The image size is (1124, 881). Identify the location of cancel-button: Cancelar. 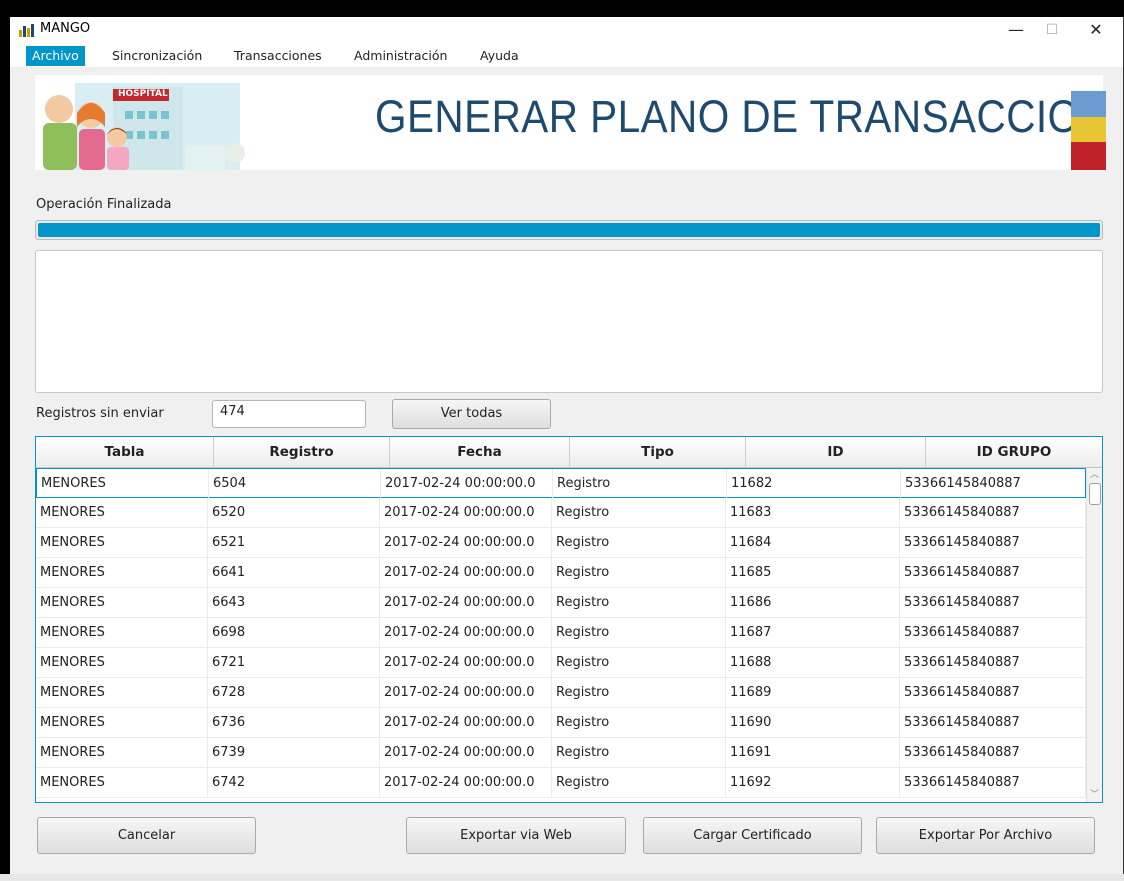
(146, 835).